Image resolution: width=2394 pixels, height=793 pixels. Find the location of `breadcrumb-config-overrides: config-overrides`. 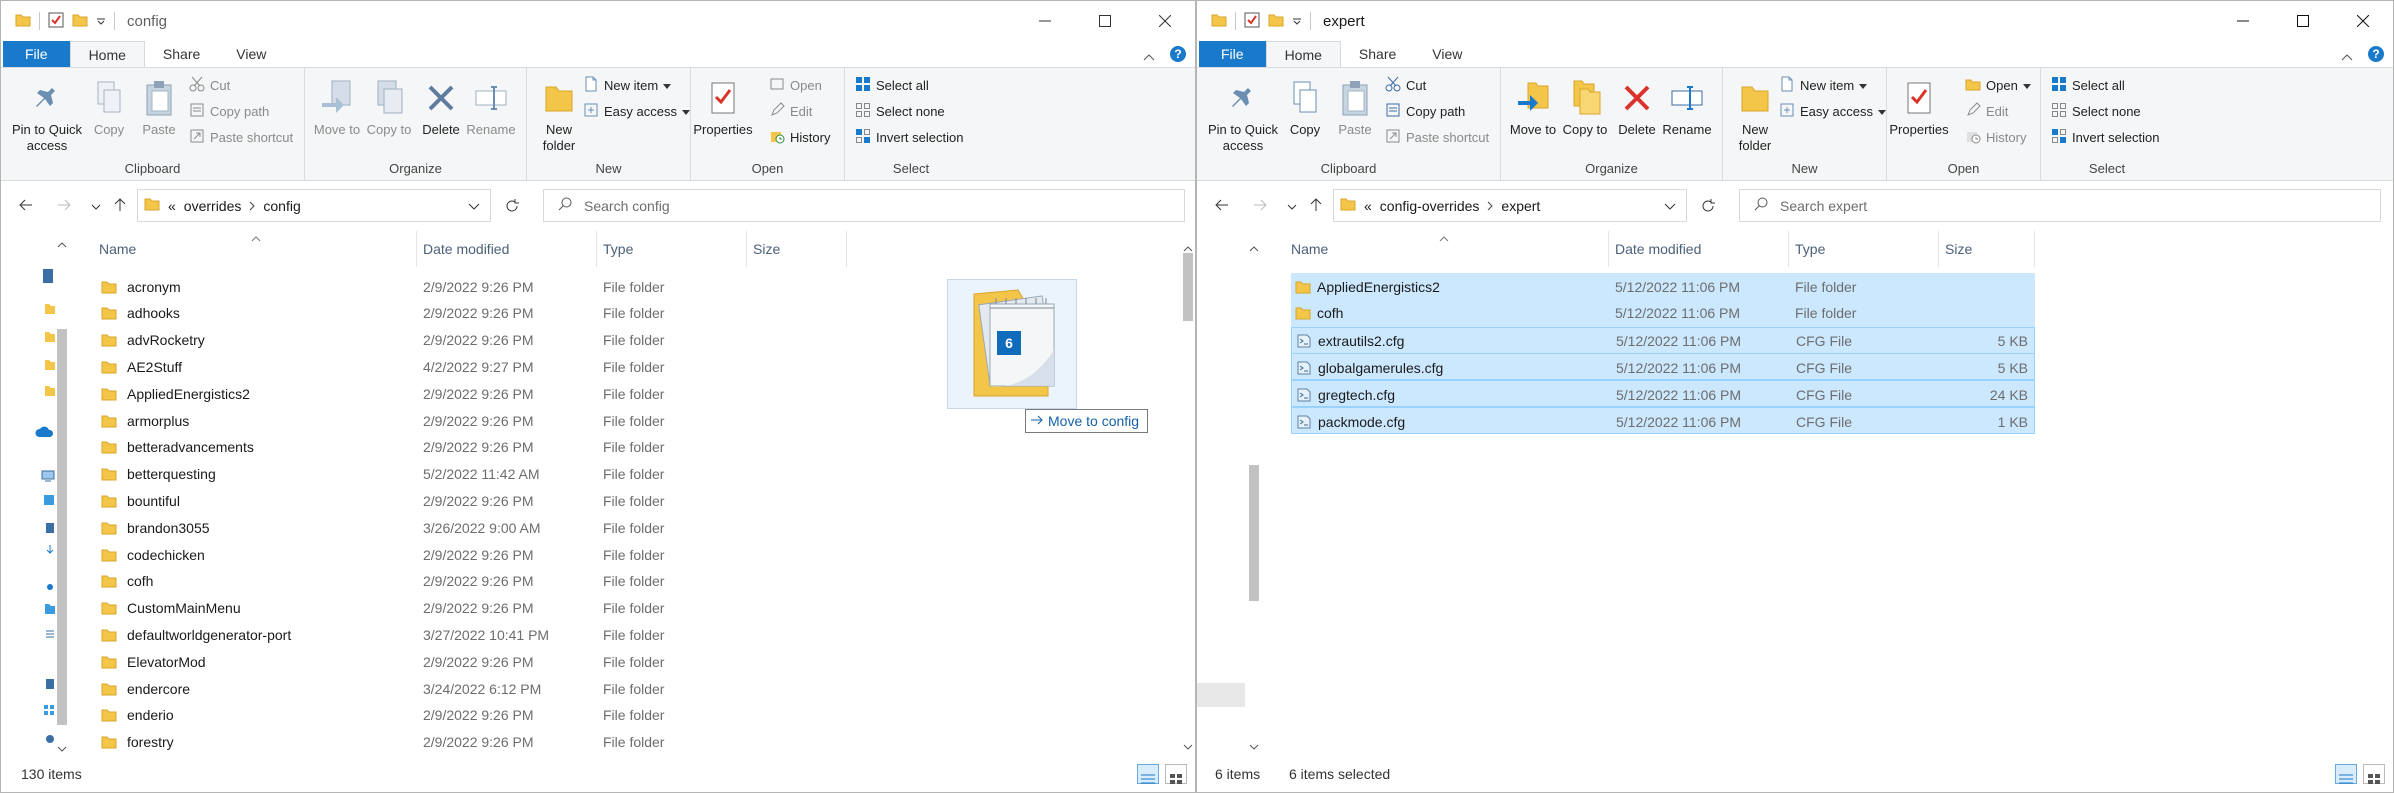

breadcrumb-config-overrides: config-overrides is located at coordinates (1430, 206).